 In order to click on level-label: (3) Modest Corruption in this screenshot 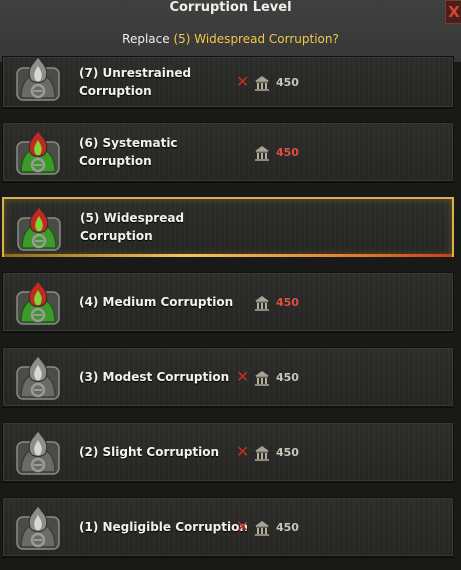, I will do `click(154, 377)`.